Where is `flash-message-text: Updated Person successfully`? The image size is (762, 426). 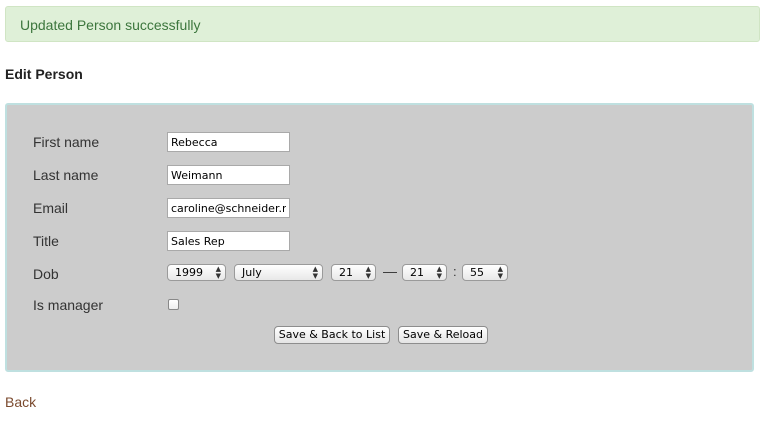 flash-message-text: Updated Person successfully is located at coordinates (110, 25).